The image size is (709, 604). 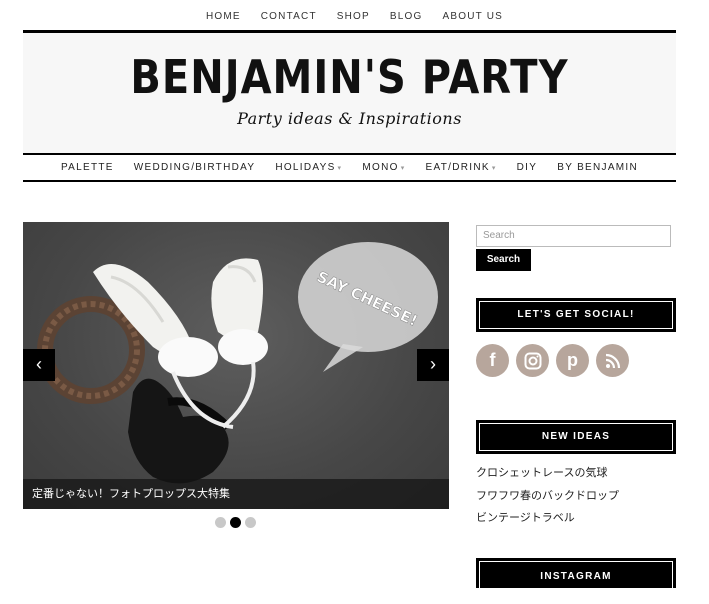 What do you see at coordinates (552, 360) in the screenshot?
I see `social-icons: f p` at bounding box center [552, 360].